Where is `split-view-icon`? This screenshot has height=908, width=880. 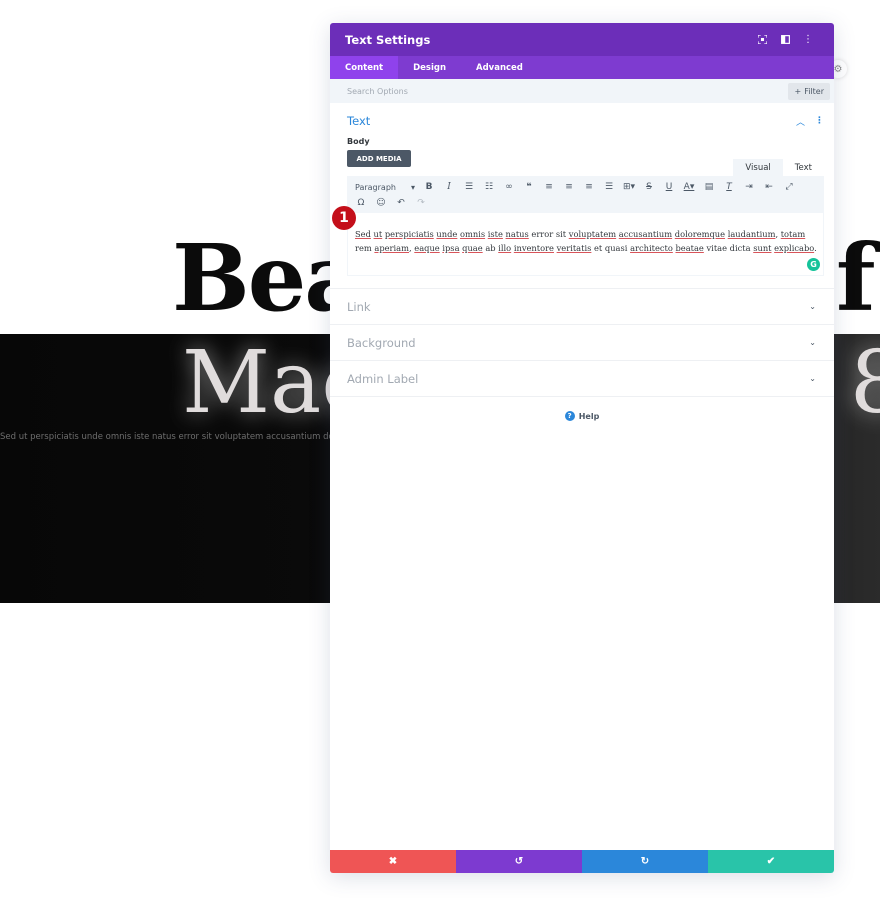
split-view-icon is located at coordinates (785, 40).